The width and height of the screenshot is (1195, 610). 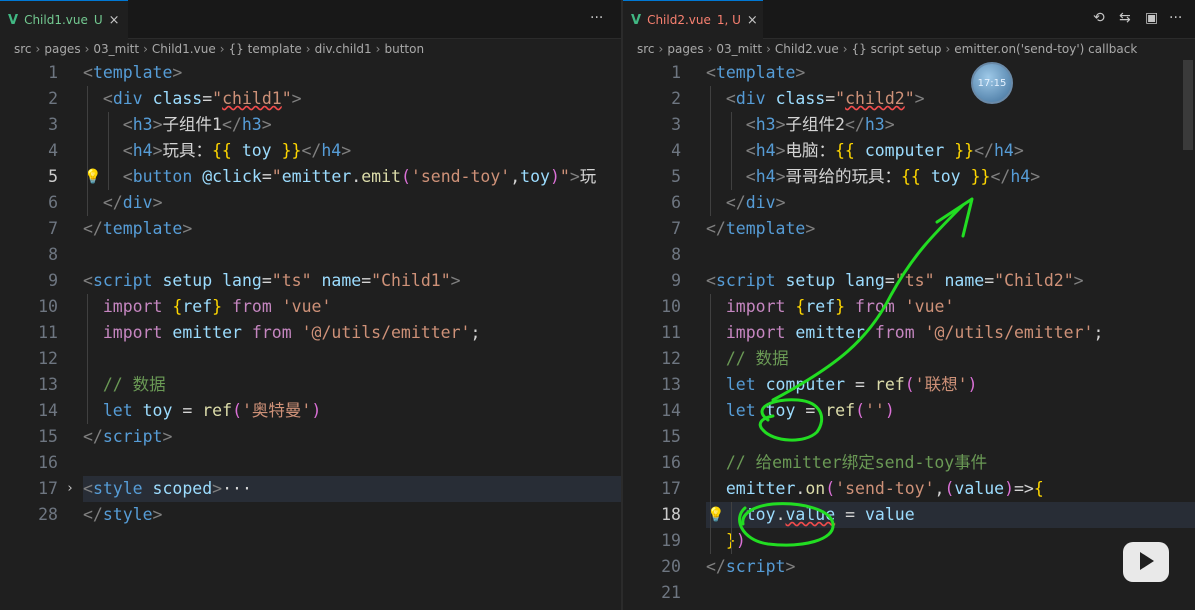 What do you see at coordinates (843, 176) in the screenshot?
I see `code-token: 哥哥给的玩具：` at bounding box center [843, 176].